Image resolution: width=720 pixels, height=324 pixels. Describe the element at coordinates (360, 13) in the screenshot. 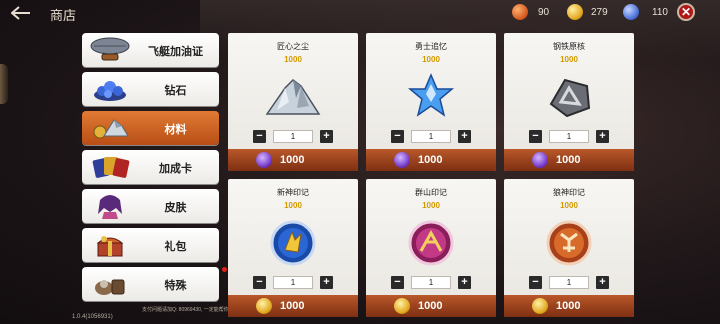

I see `top-bar: 商店 90 279 110 ✕` at that location.